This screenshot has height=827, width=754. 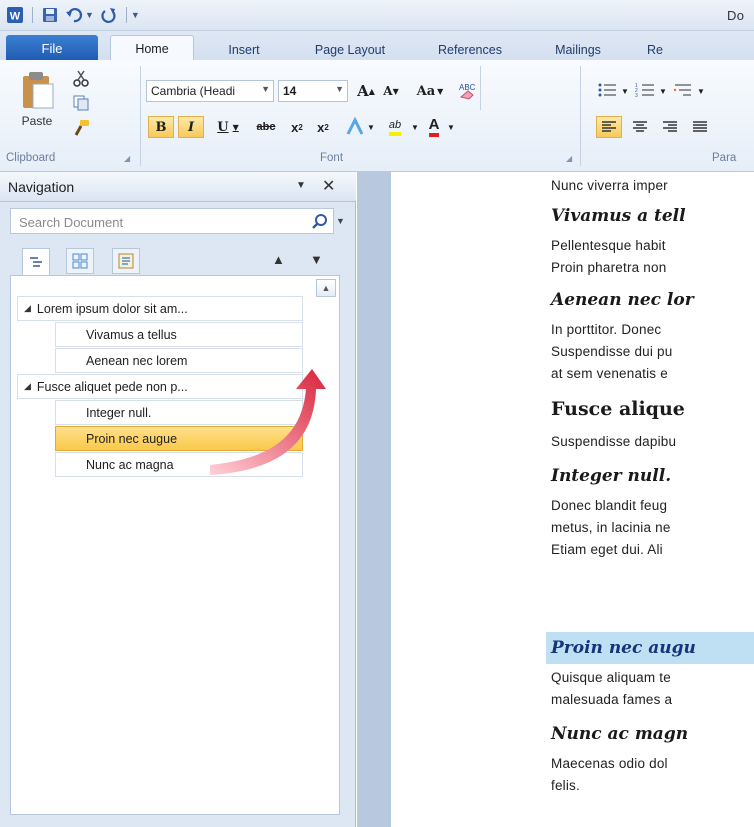 What do you see at coordinates (636, 95) in the screenshot?
I see `svg-text: 3` at bounding box center [636, 95].